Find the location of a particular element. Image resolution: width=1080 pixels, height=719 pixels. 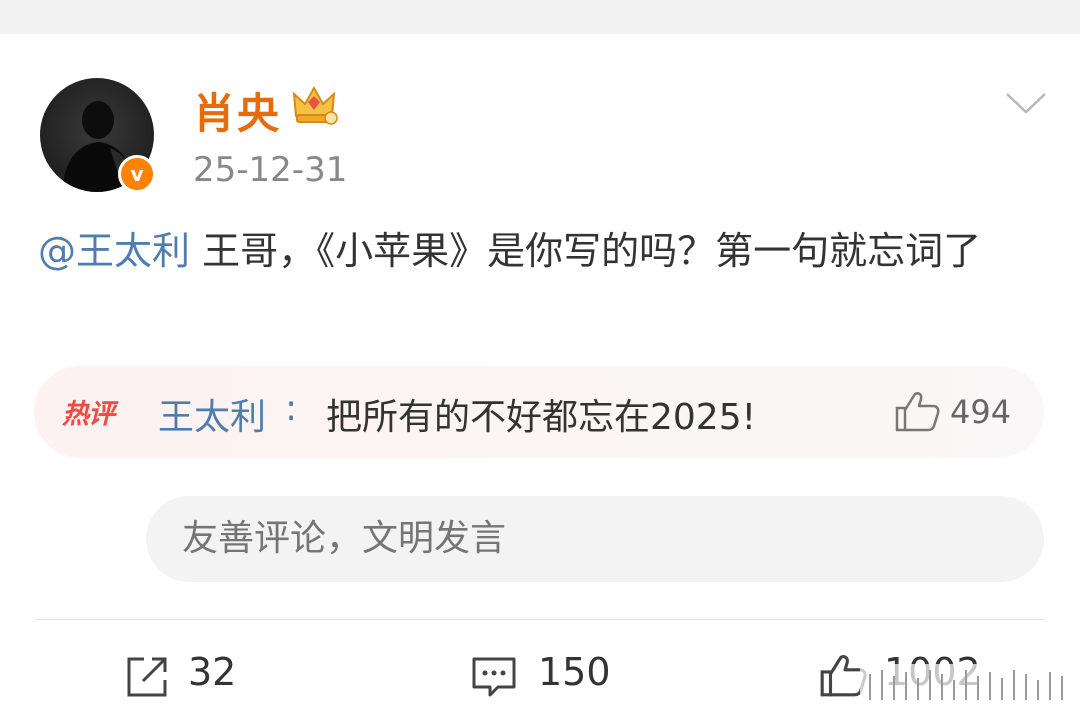

post-text: @王太利 王哥，《小苹果》是你写的吗？第一句就忘词了 is located at coordinates (543, 251).